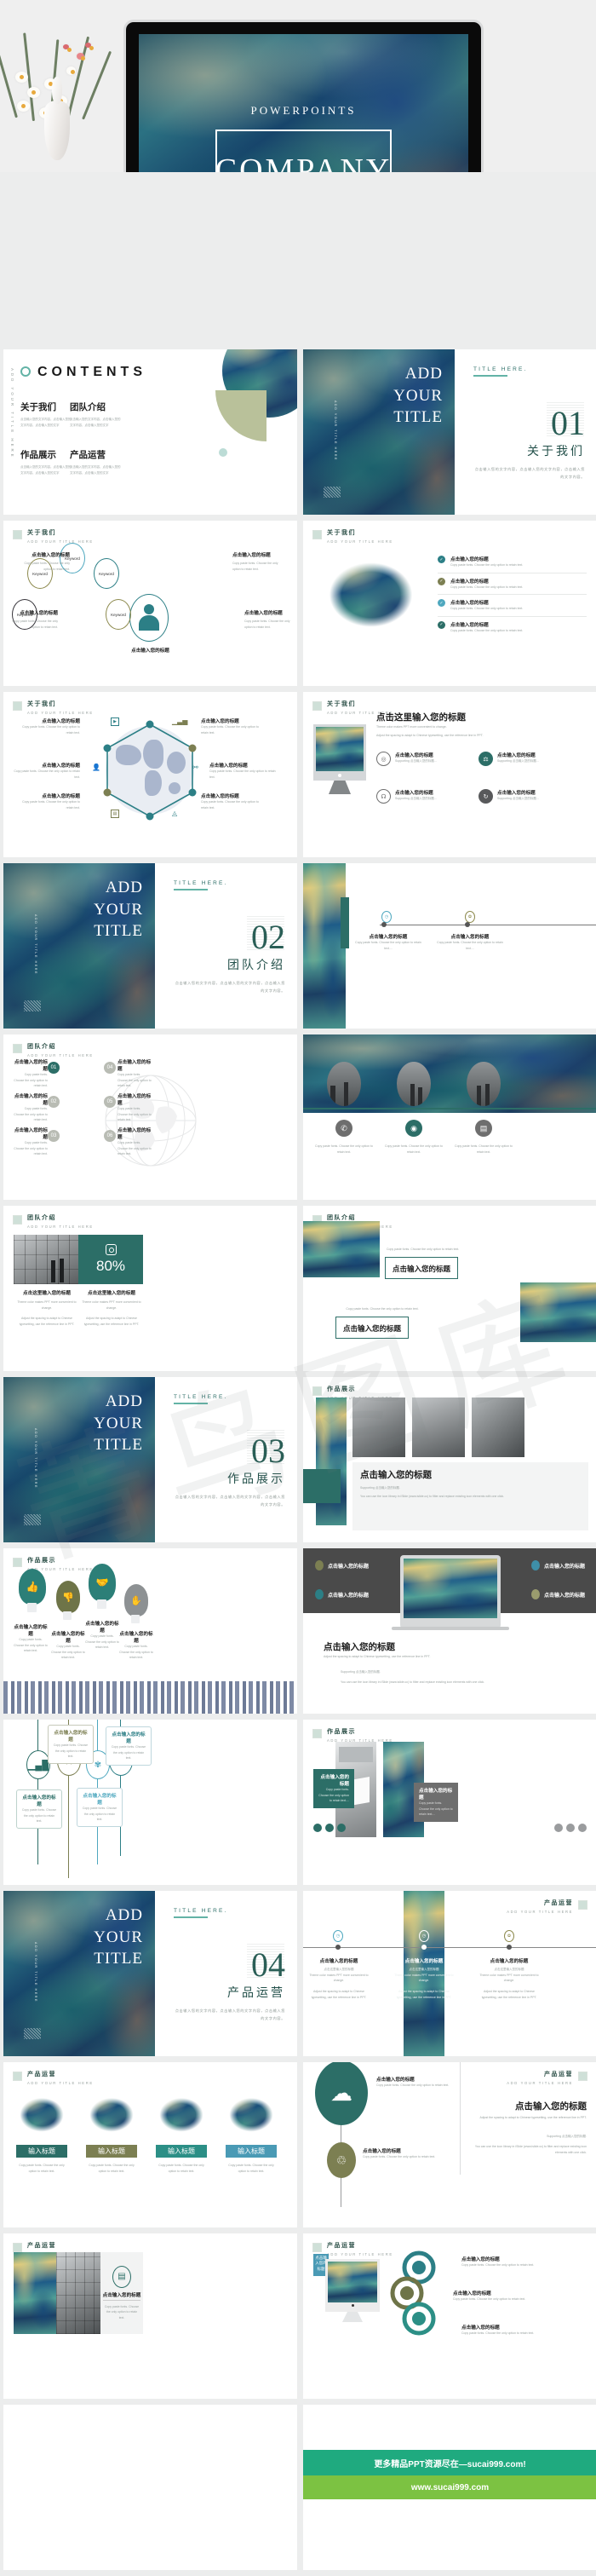 The width and height of the screenshot is (596, 2576). Describe the element at coordinates (341, 2246) in the screenshot. I see `header-title: 产品运营` at that location.